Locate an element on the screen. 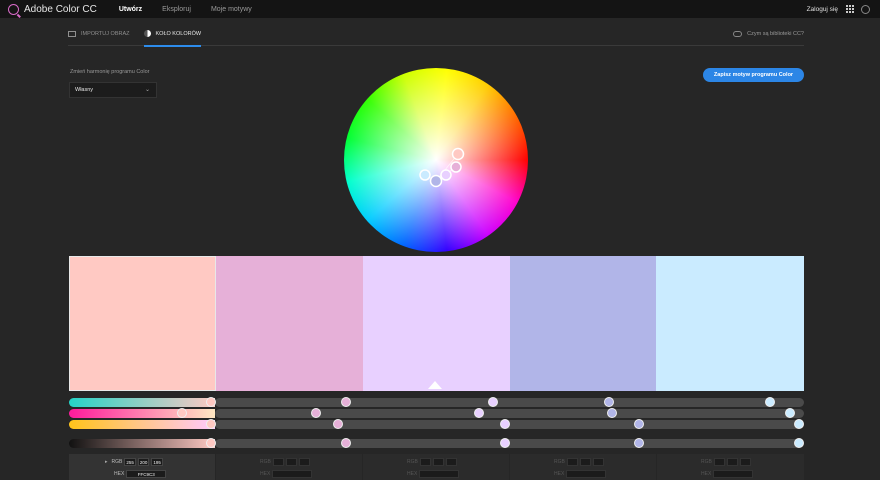 This screenshot has width=880, height=480. tab-import-image: IMPORTUJ OBRAZ is located at coordinates (99, 34).